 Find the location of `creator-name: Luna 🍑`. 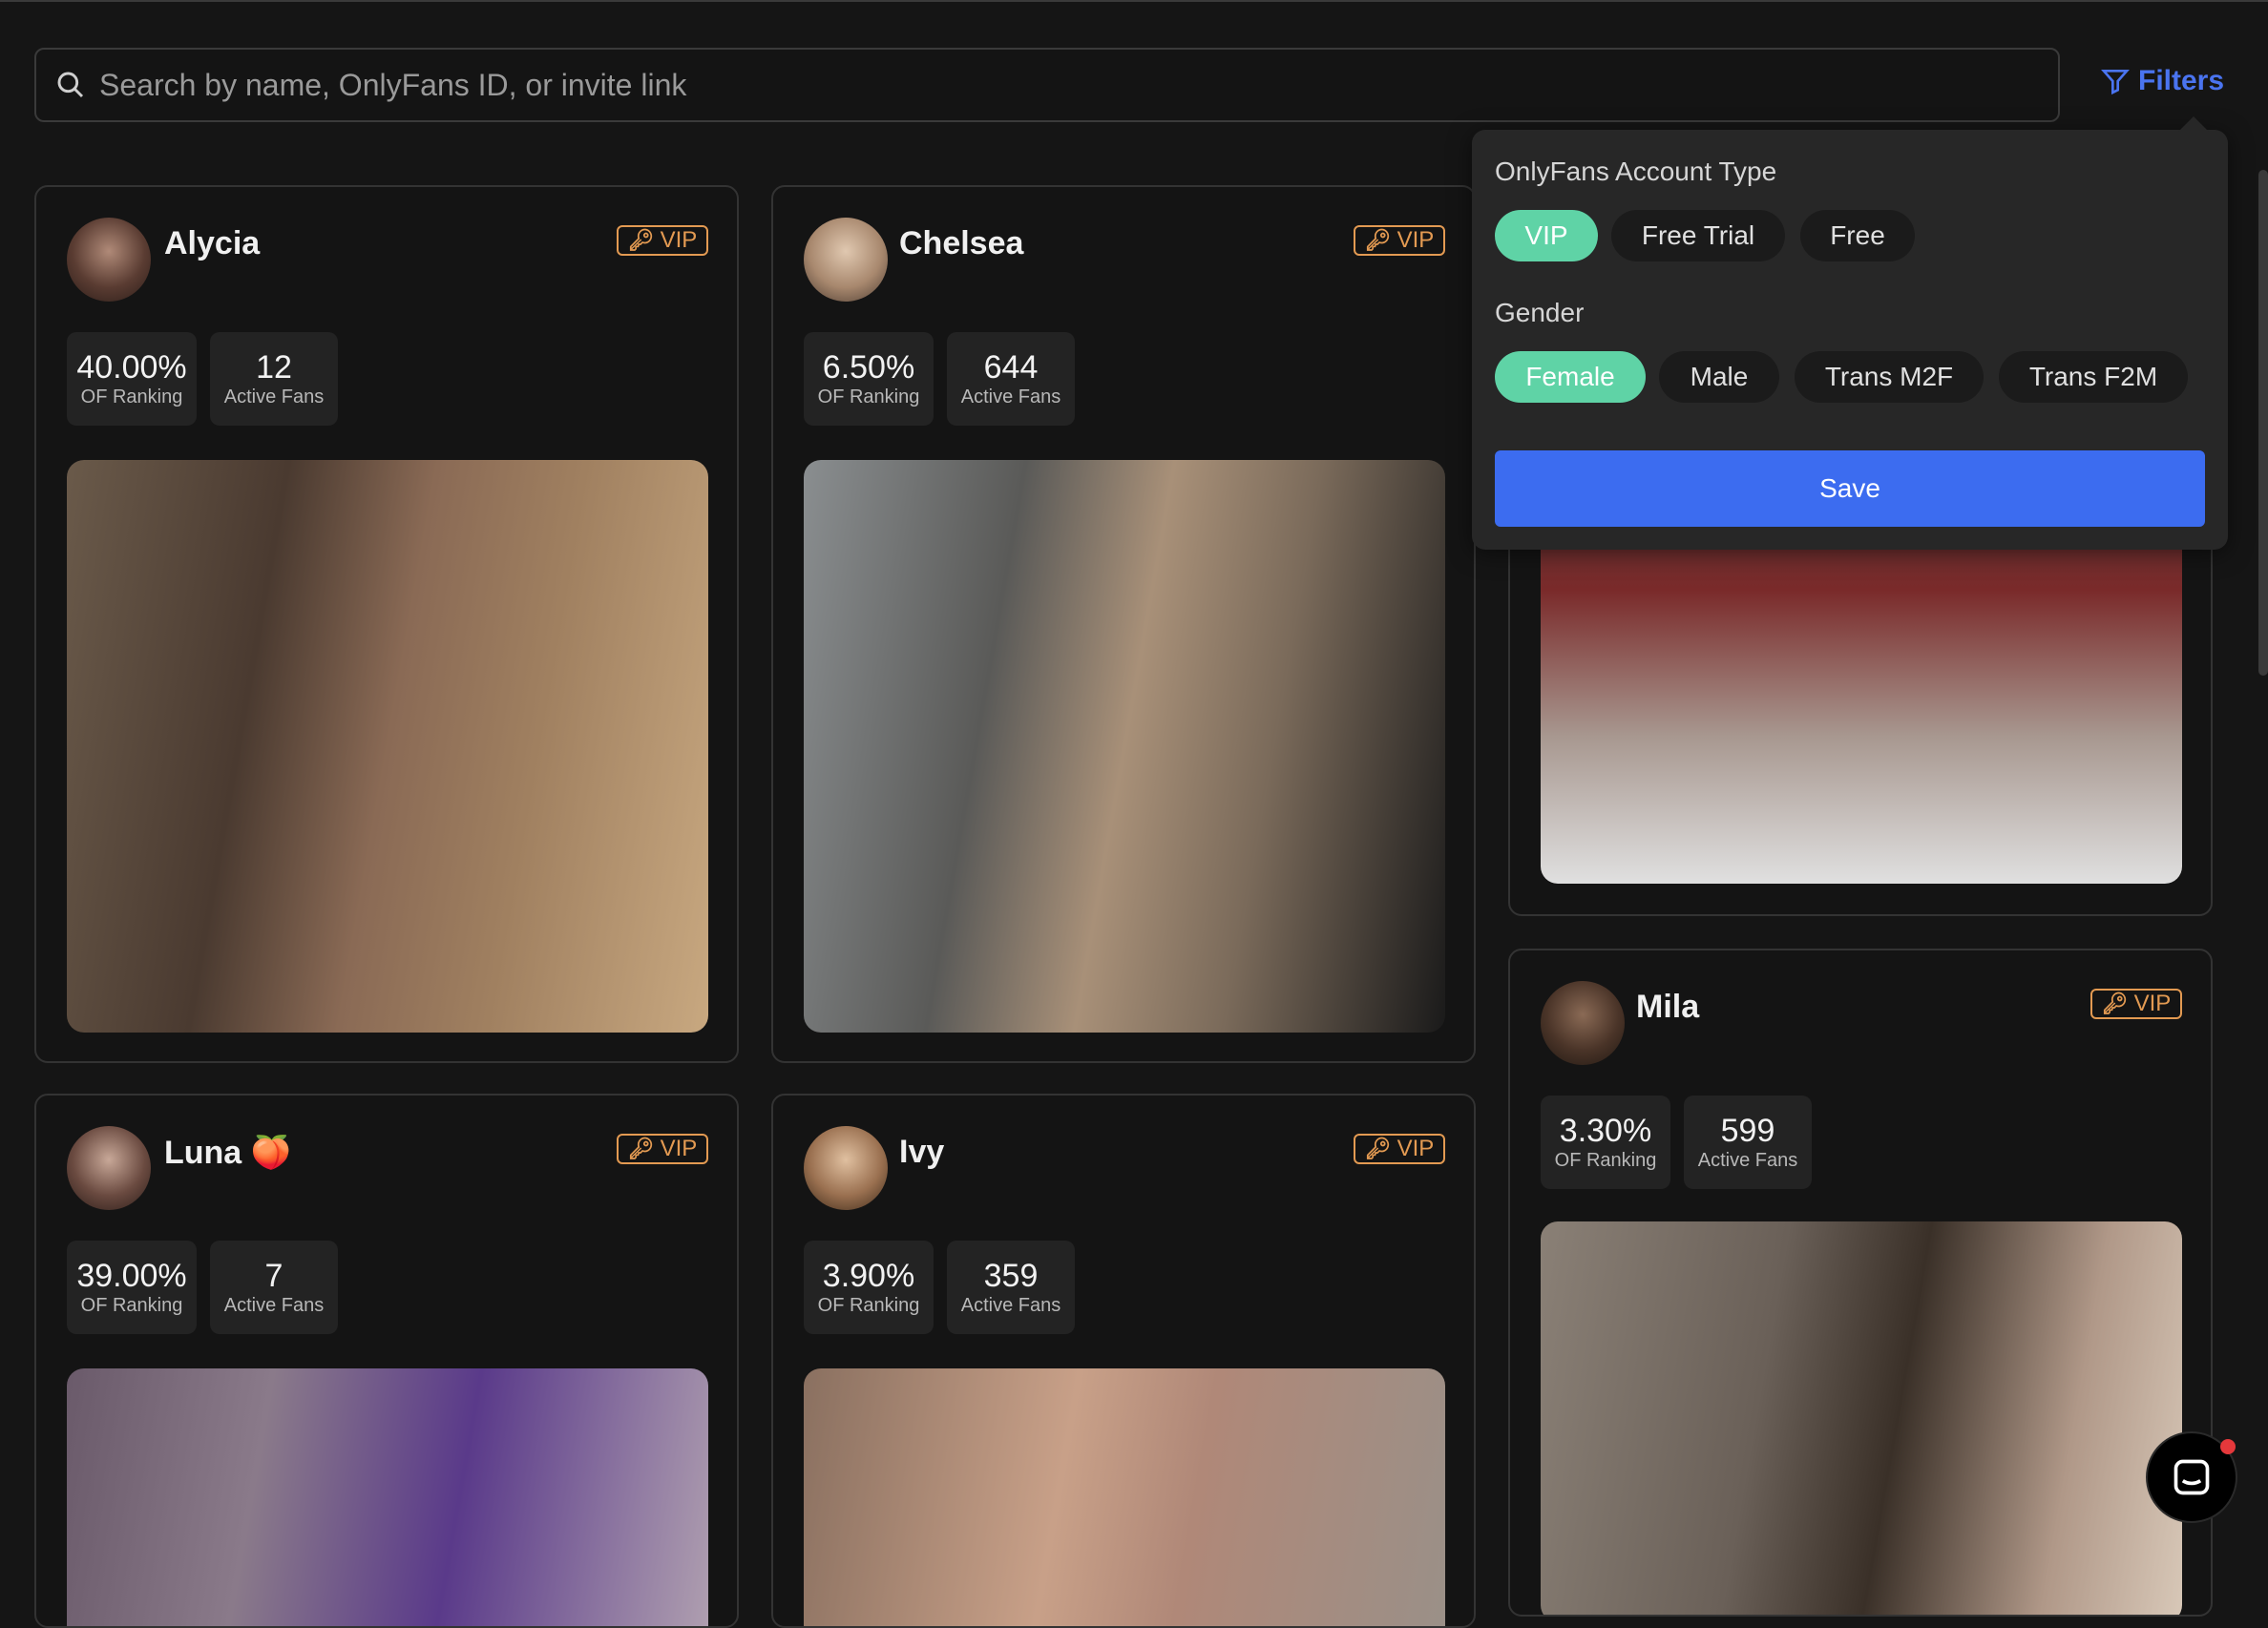

creator-name: Luna 🍑 is located at coordinates (228, 1153).